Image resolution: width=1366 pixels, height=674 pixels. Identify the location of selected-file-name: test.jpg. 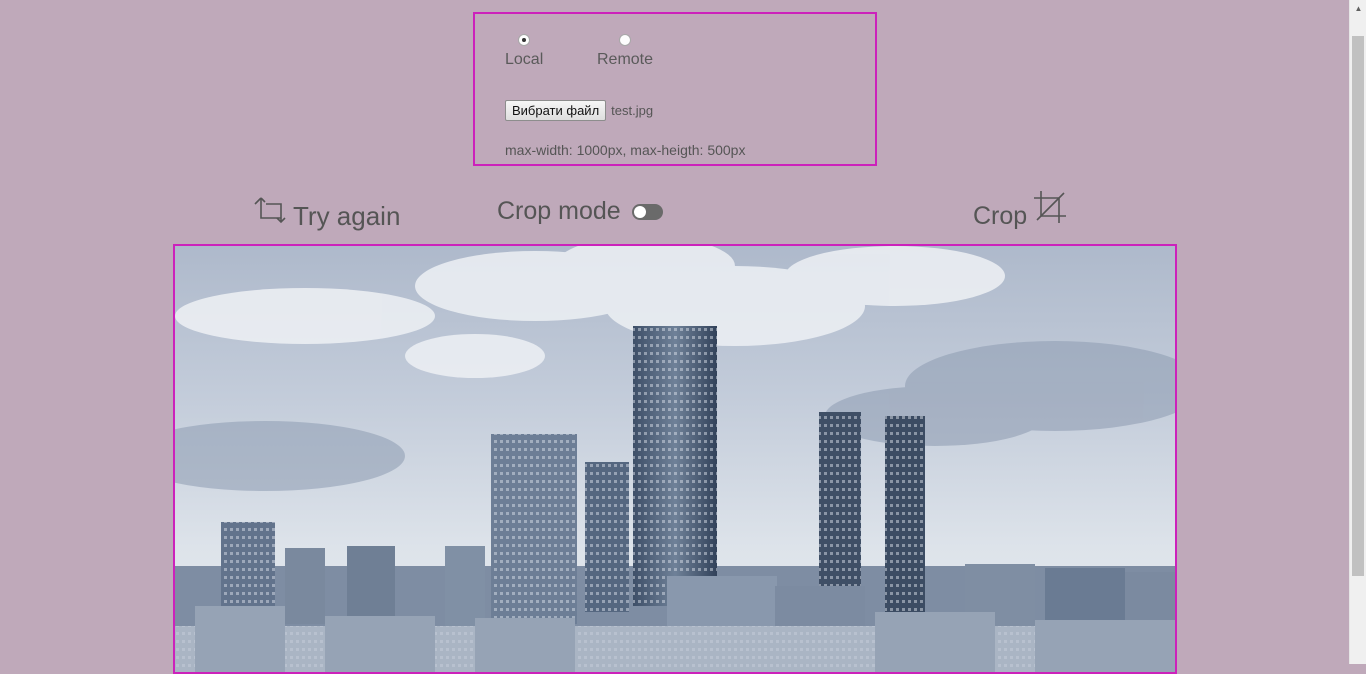
(632, 110).